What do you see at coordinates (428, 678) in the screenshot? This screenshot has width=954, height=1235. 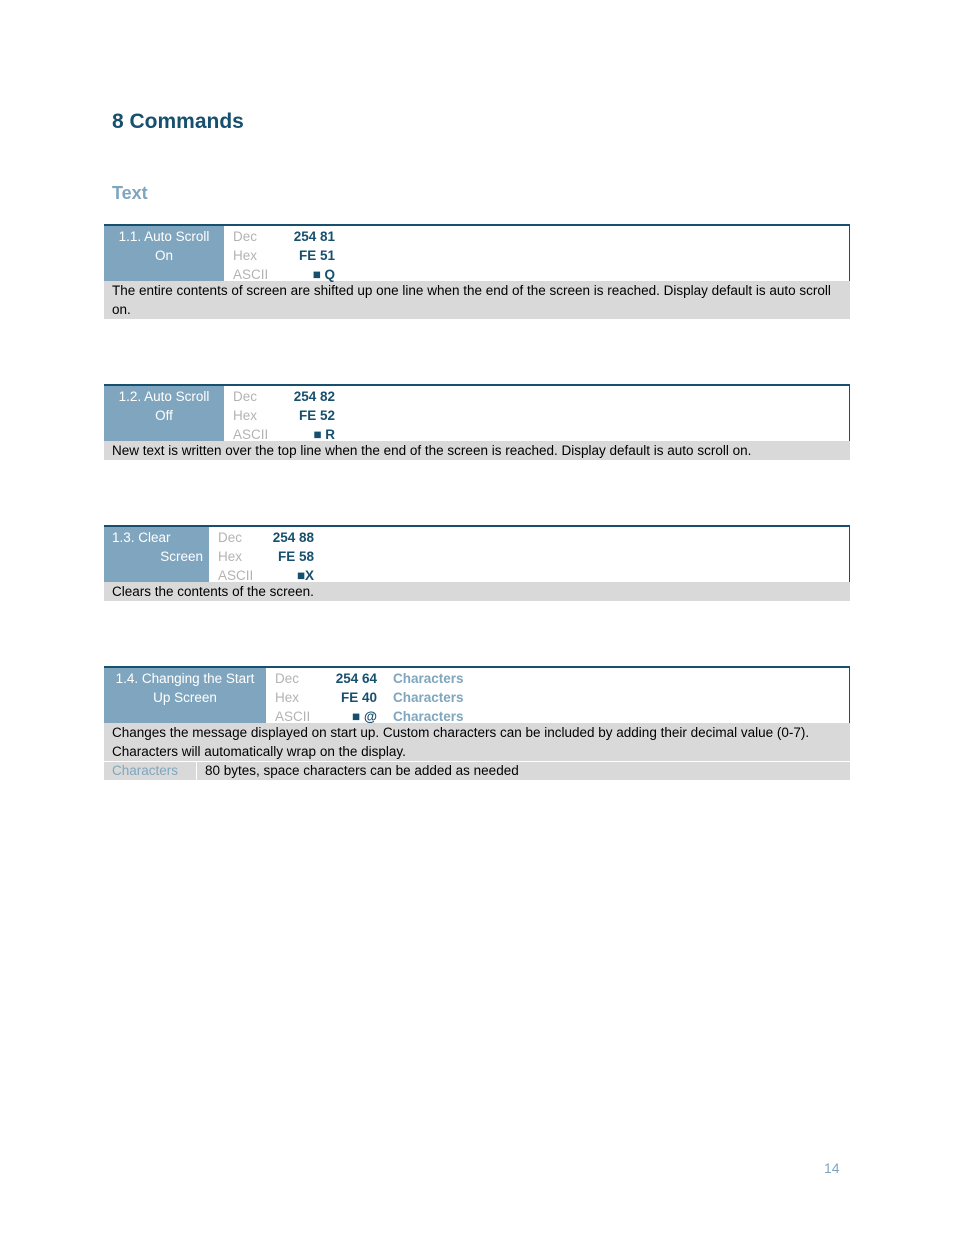 I see `dec-param: Characters` at bounding box center [428, 678].